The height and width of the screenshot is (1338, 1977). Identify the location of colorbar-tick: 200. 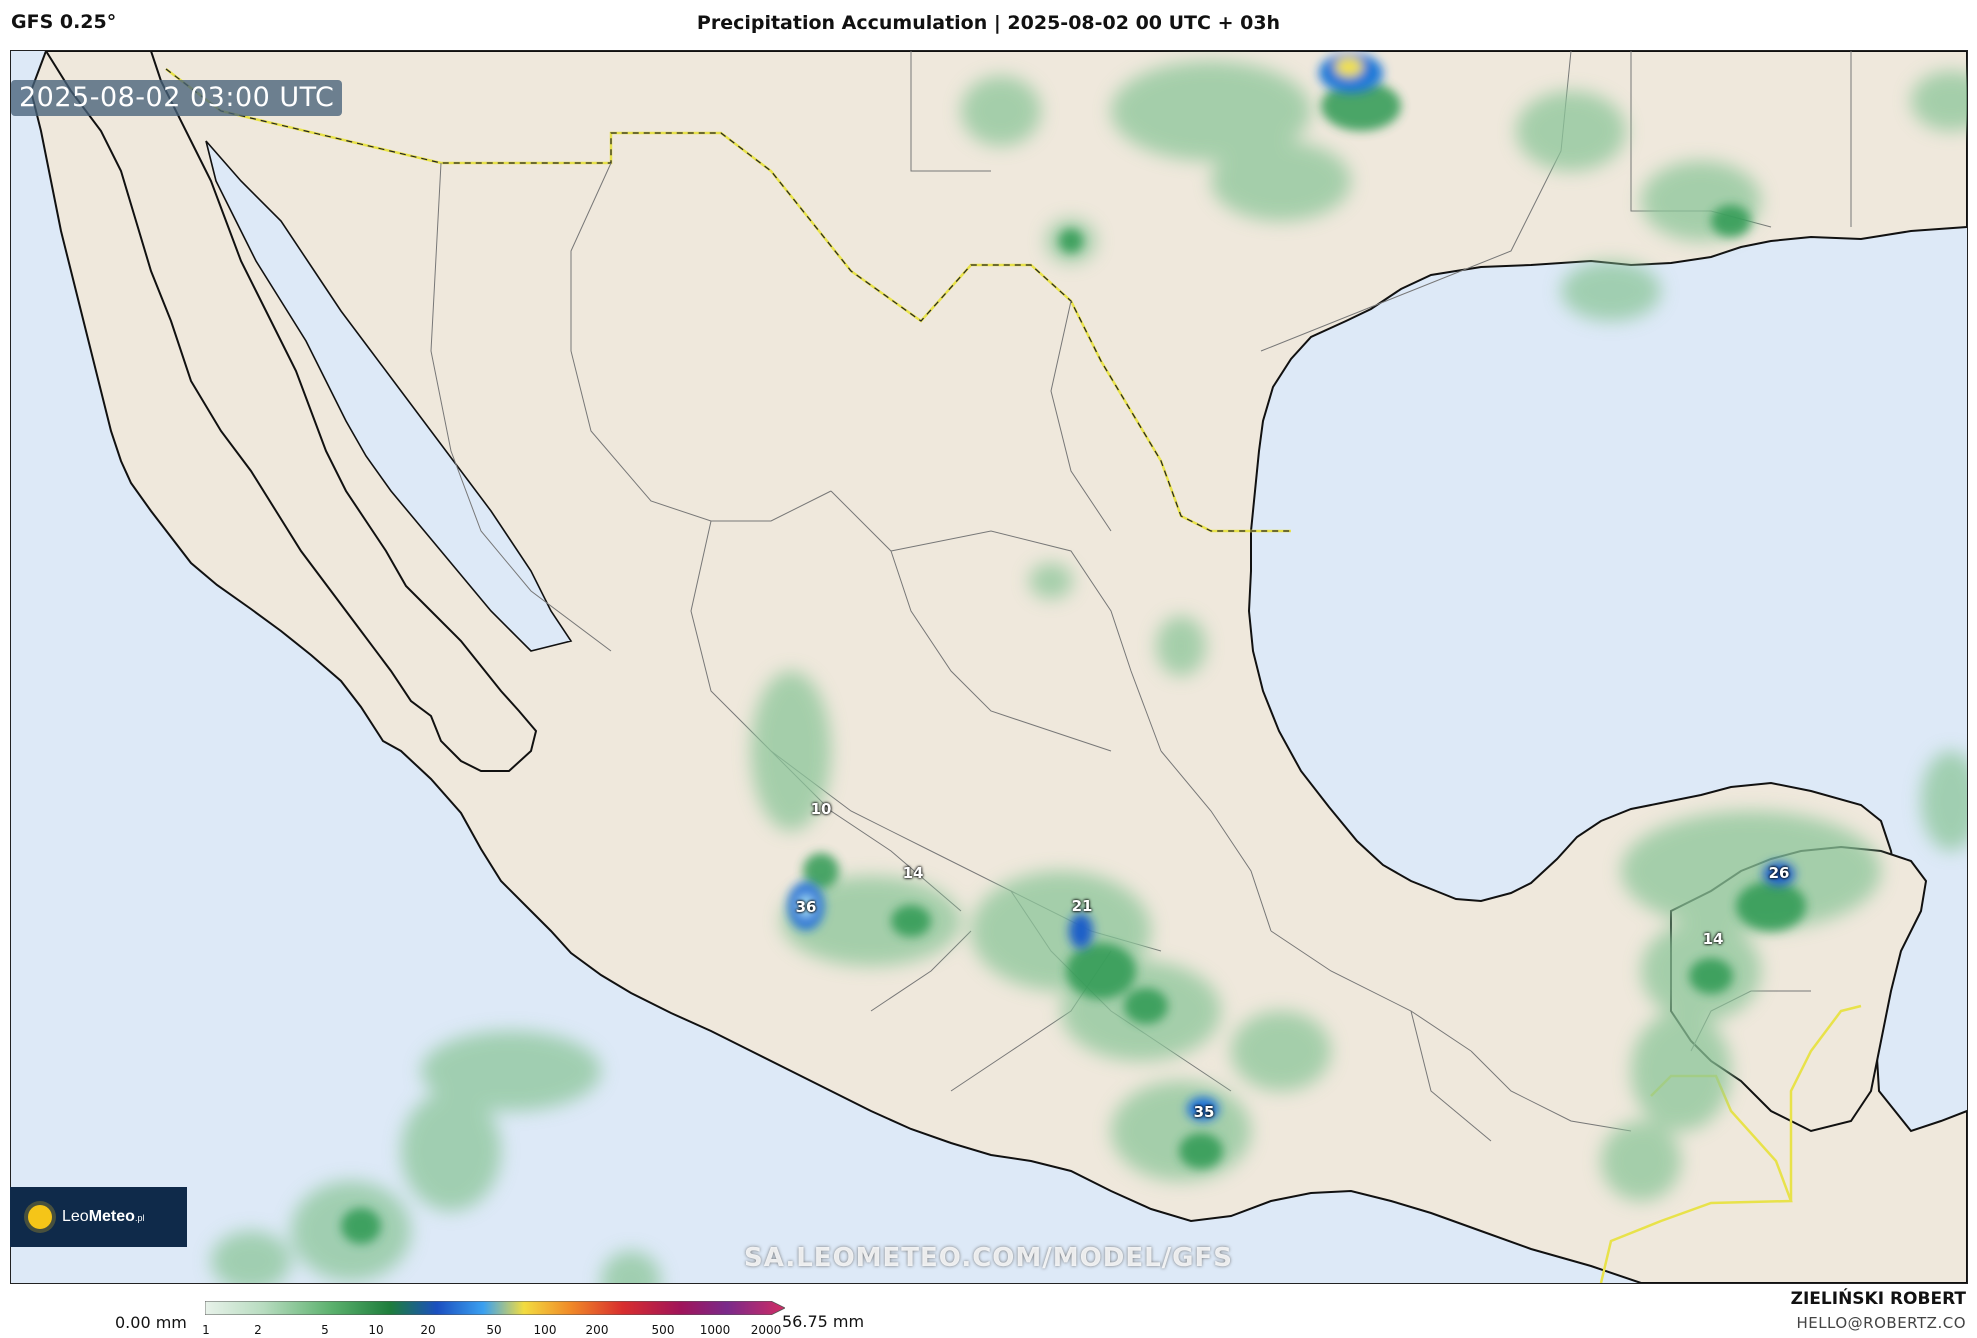
(597, 1330).